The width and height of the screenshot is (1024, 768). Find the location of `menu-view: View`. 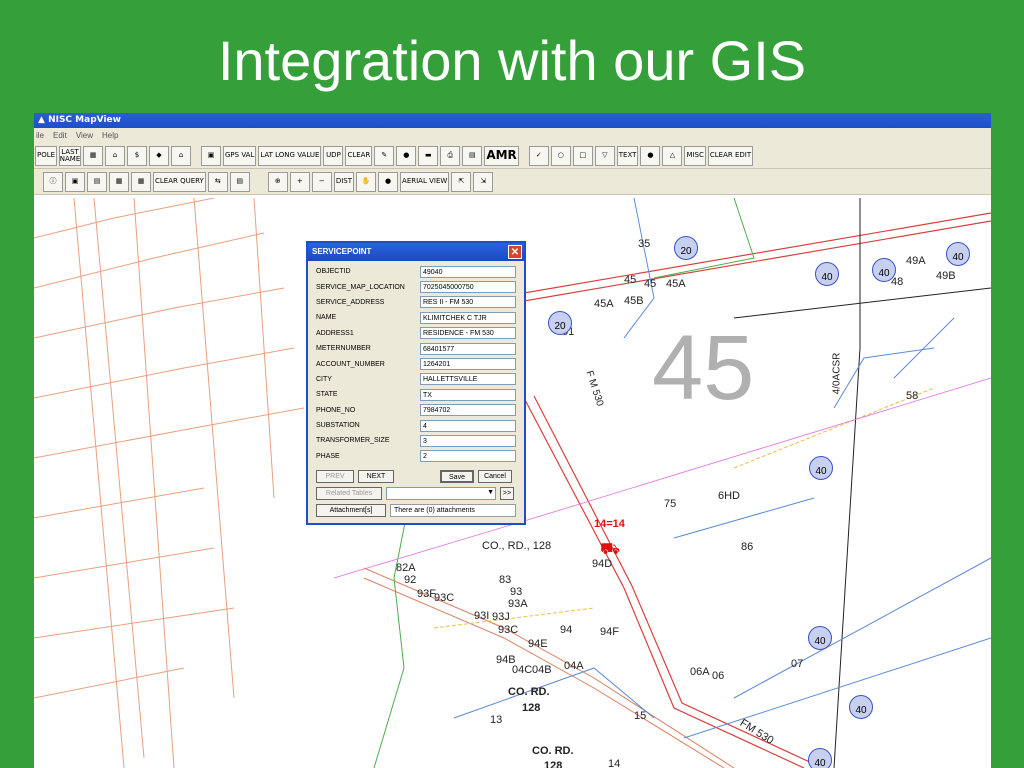

menu-view: View is located at coordinates (84, 135).